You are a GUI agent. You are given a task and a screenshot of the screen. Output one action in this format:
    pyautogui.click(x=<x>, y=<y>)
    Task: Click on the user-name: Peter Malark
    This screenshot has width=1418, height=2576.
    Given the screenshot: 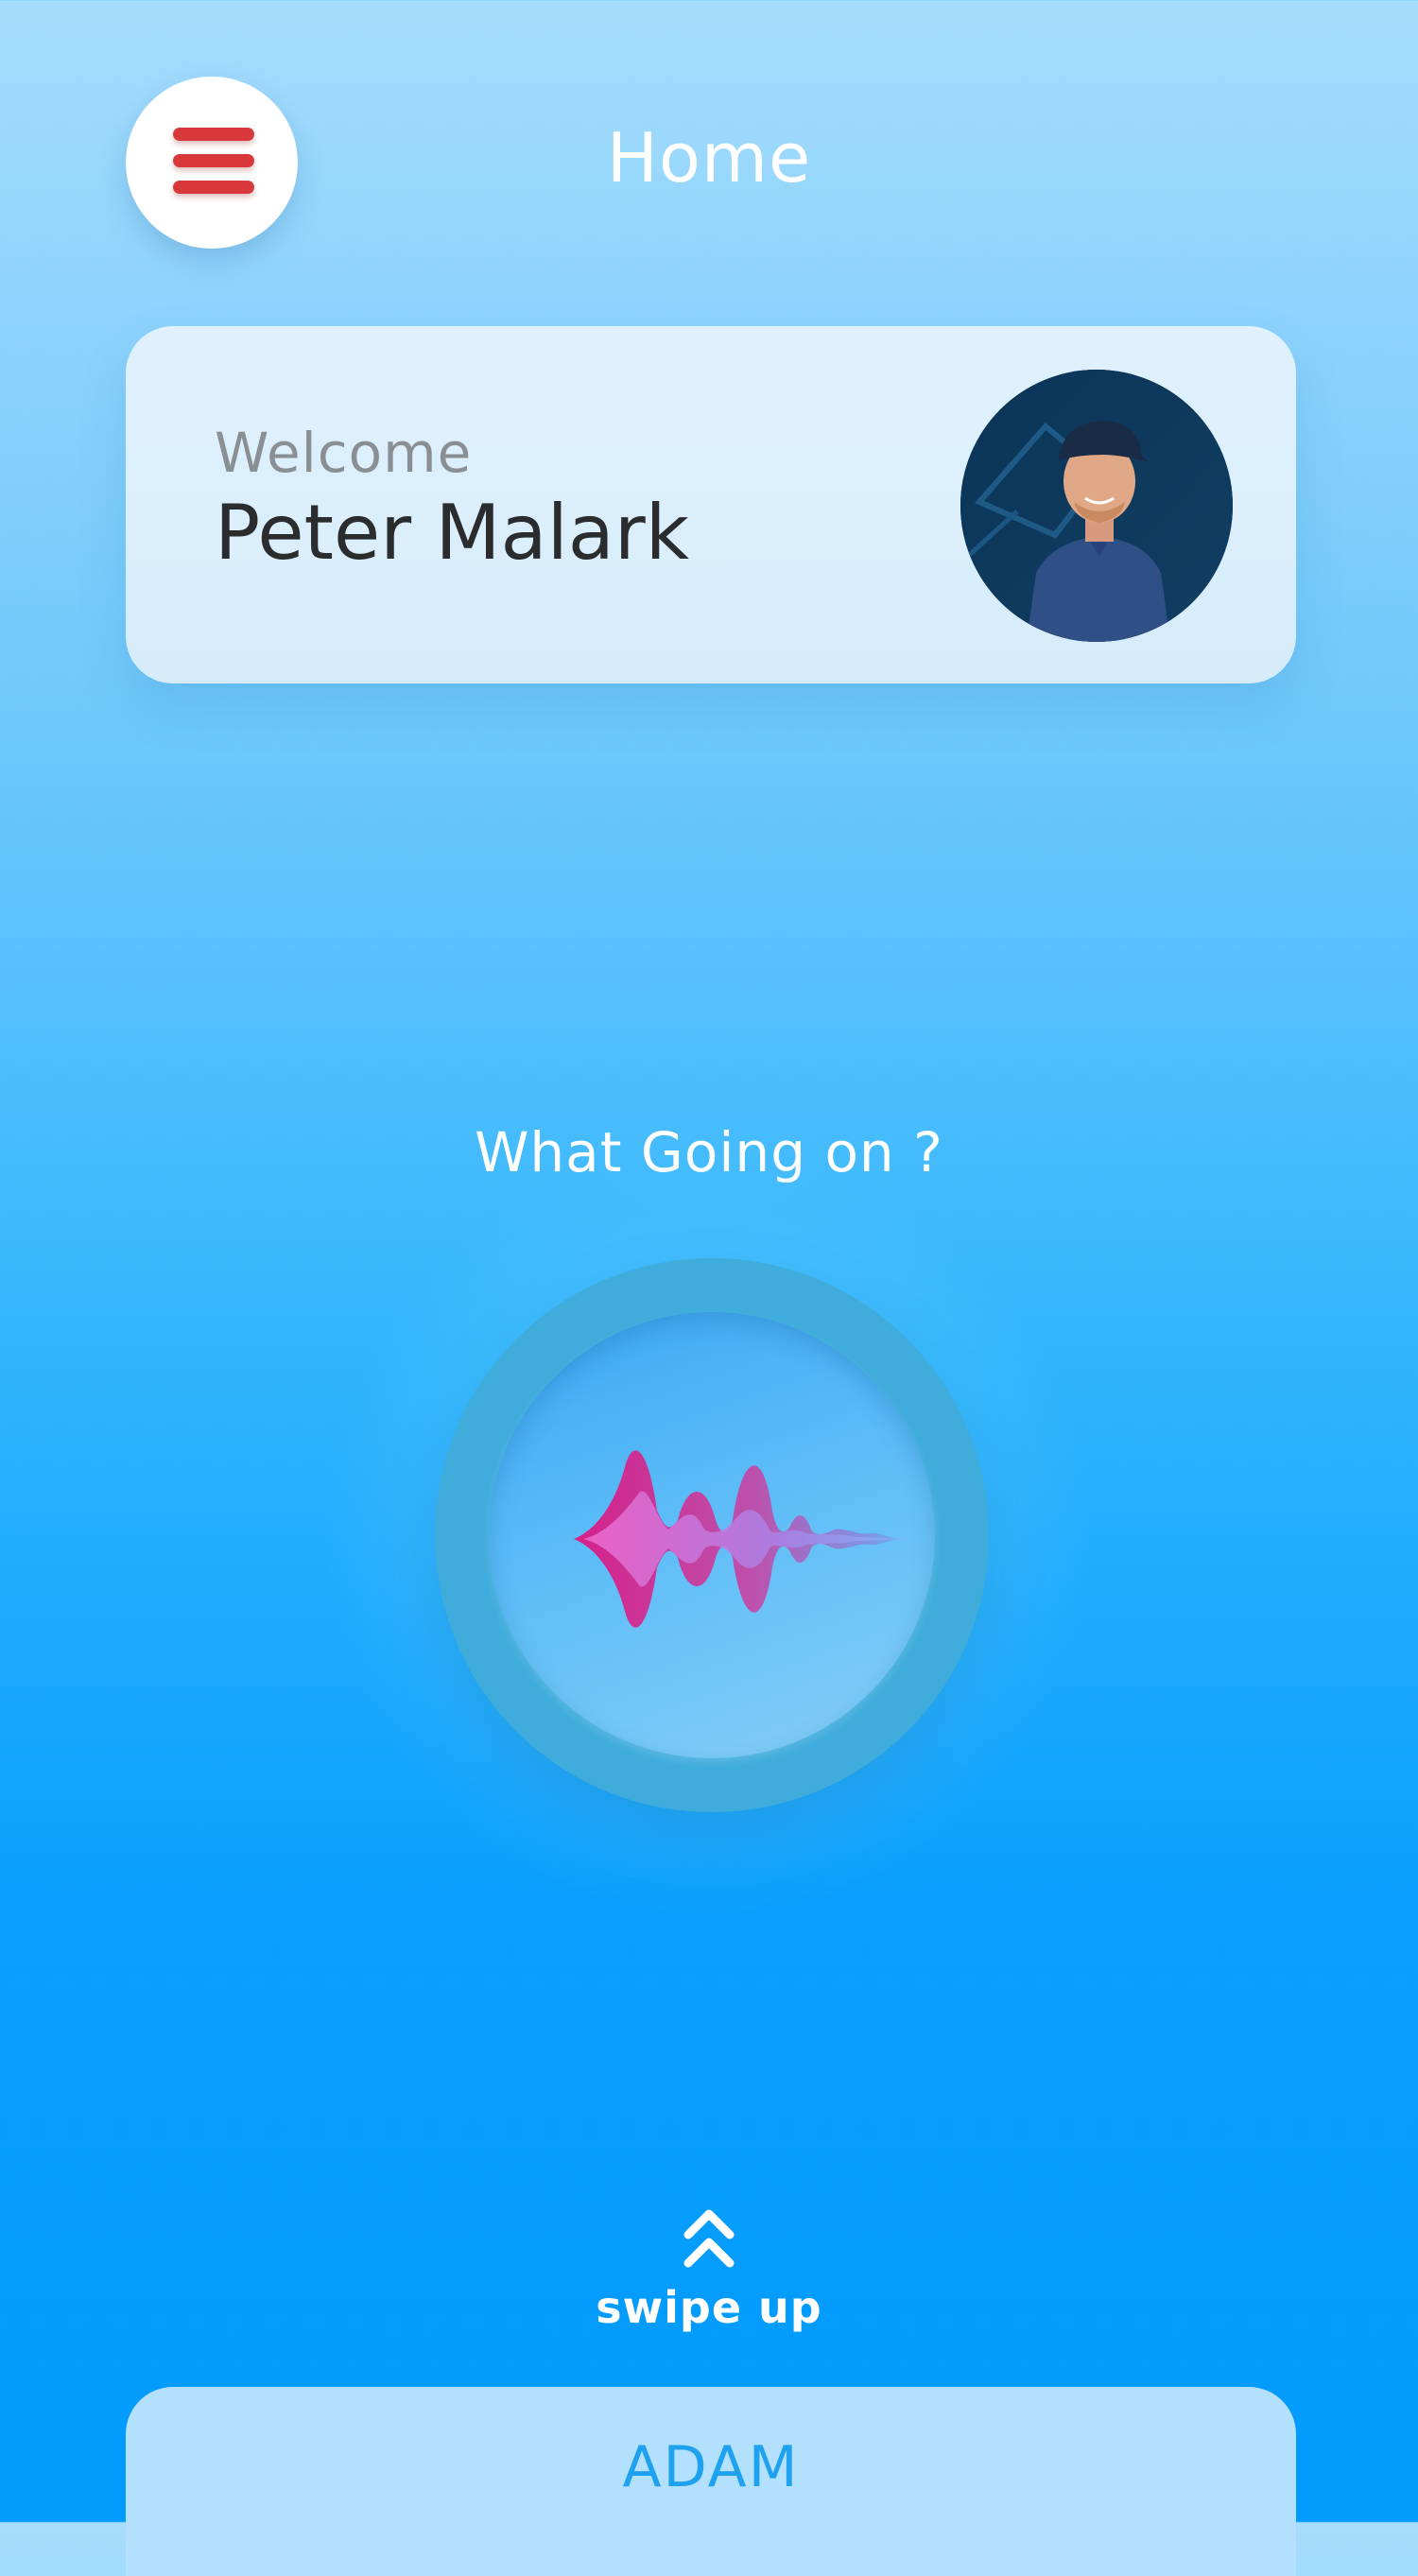 What is the action you would take?
    pyautogui.click(x=452, y=533)
    